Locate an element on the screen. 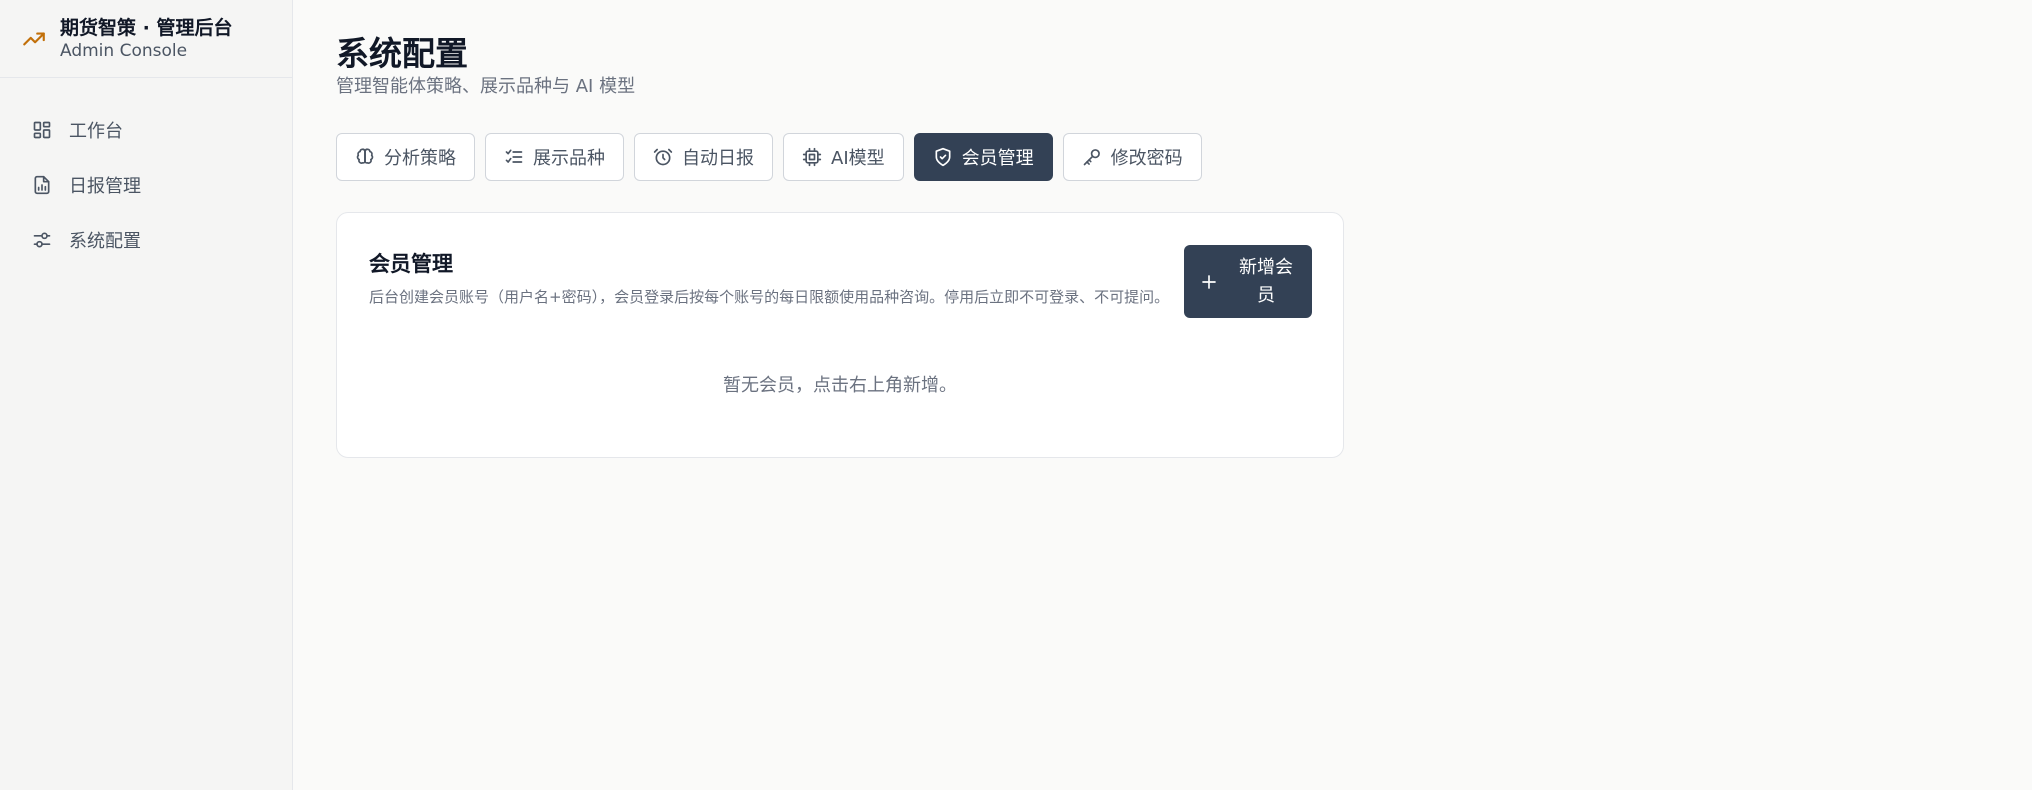  tab-ai-model: AI模型 is located at coordinates (843, 157).